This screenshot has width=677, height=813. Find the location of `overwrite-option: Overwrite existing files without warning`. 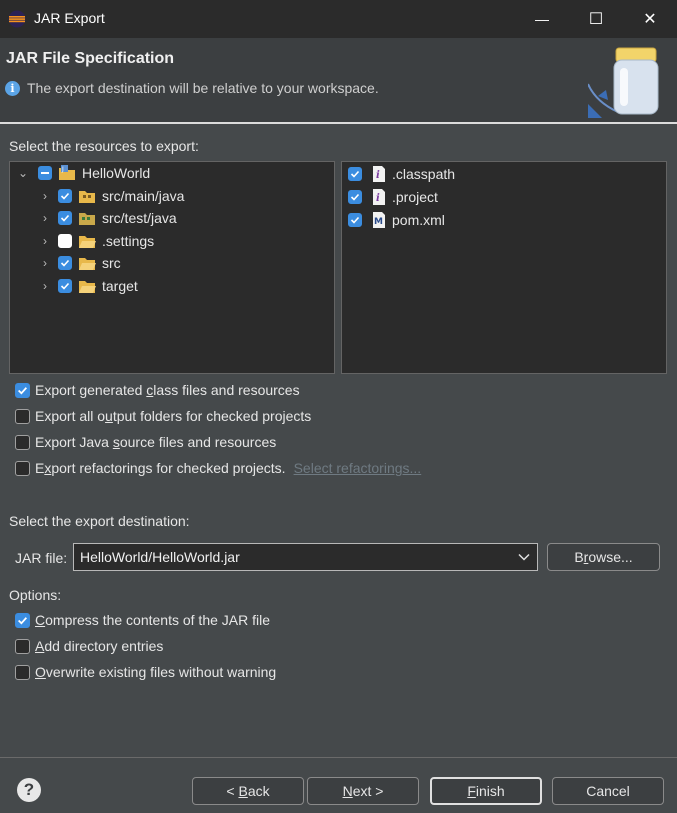

overwrite-option: Overwrite existing files without warning is located at coordinates (145, 672).